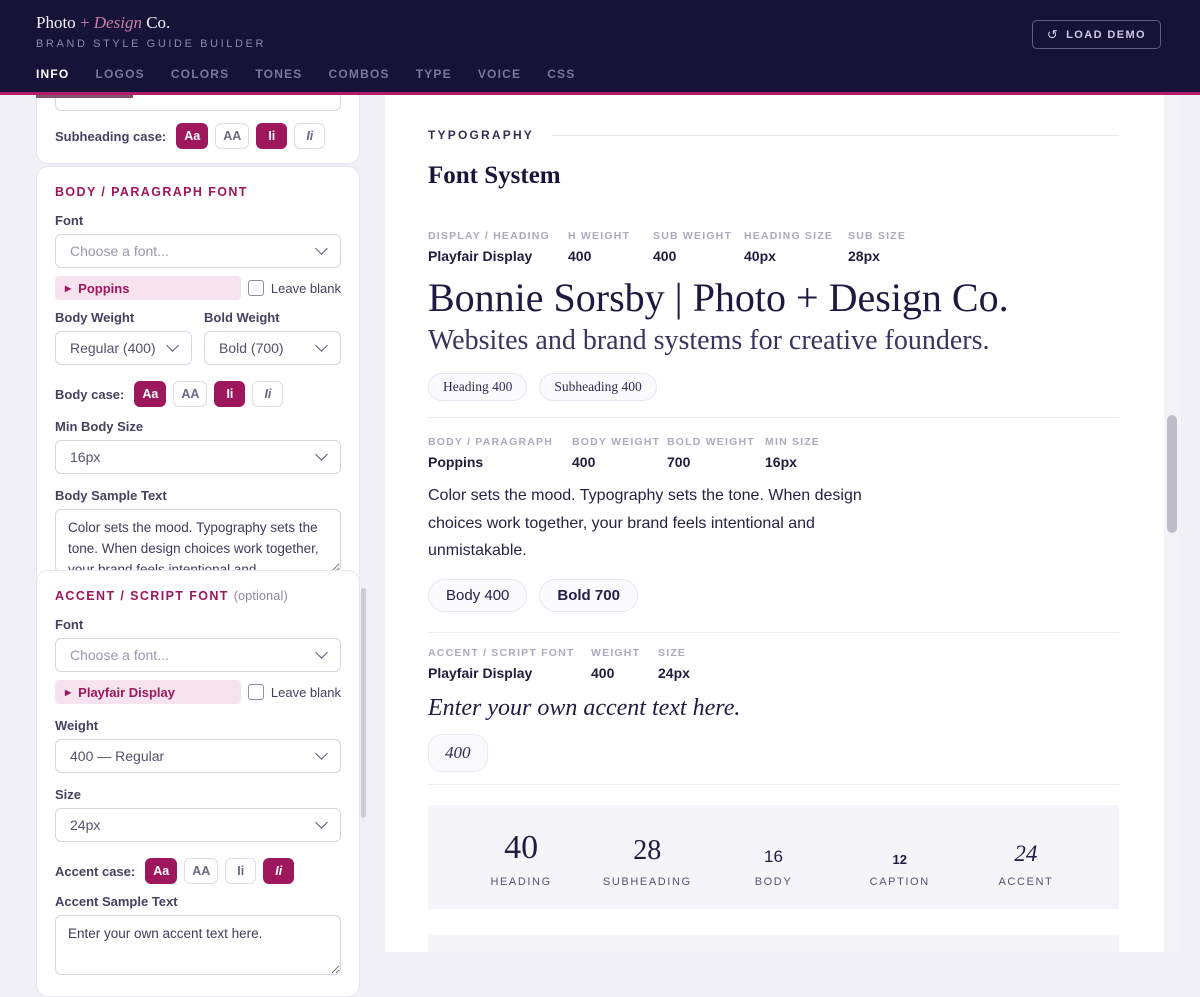  I want to click on spec-col: SUB WEIGHT 400, so click(698, 247).